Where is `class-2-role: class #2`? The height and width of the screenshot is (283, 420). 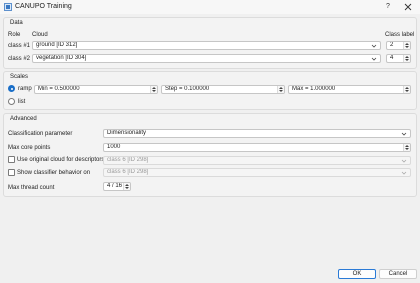
class-2-role: class #2 is located at coordinates (19, 59).